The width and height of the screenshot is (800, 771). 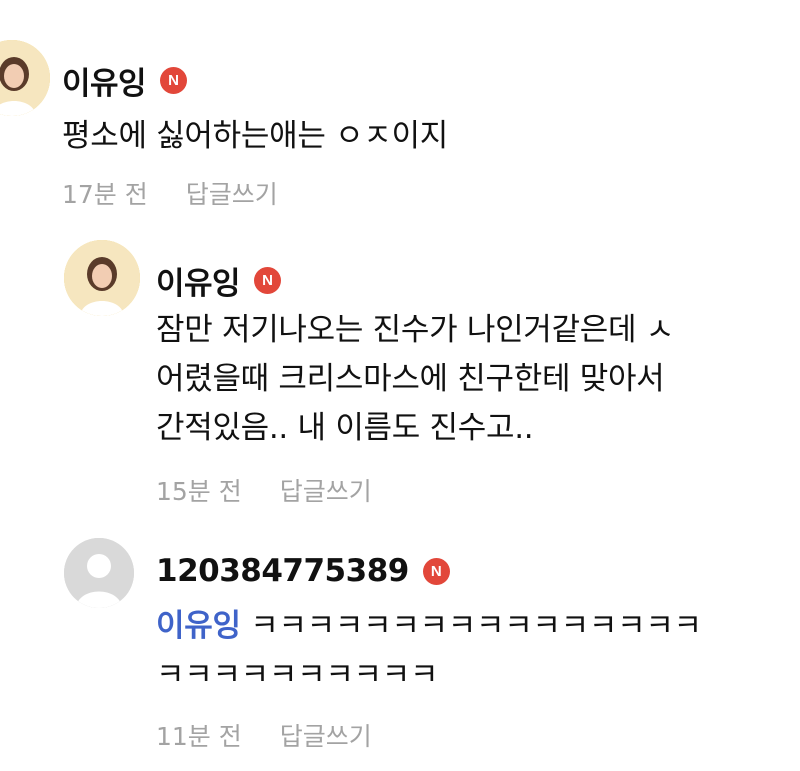 What do you see at coordinates (199, 491) in the screenshot?
I see `timestamp: 15분 전` at bounding box center [199, 491].